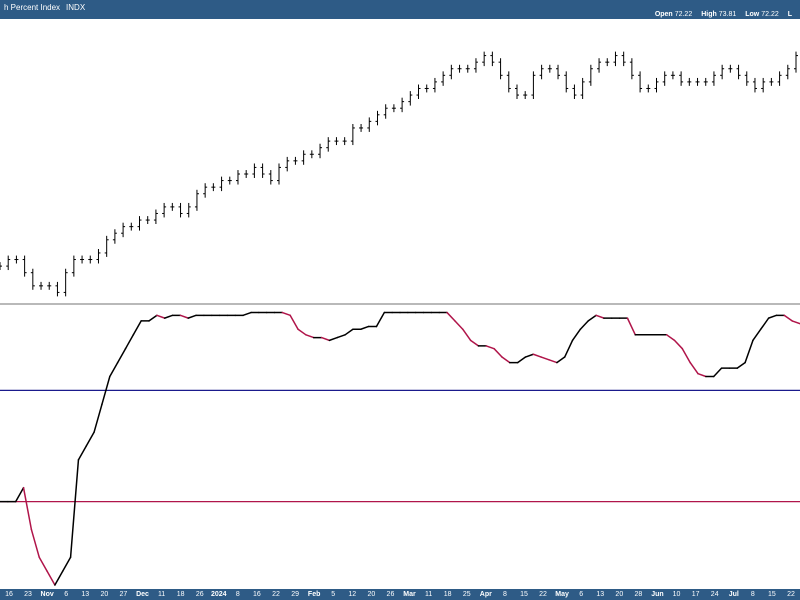 The width and height of the screenshot is (800, 600). I want to click on x-tick-label: 15, so click(524, 594).